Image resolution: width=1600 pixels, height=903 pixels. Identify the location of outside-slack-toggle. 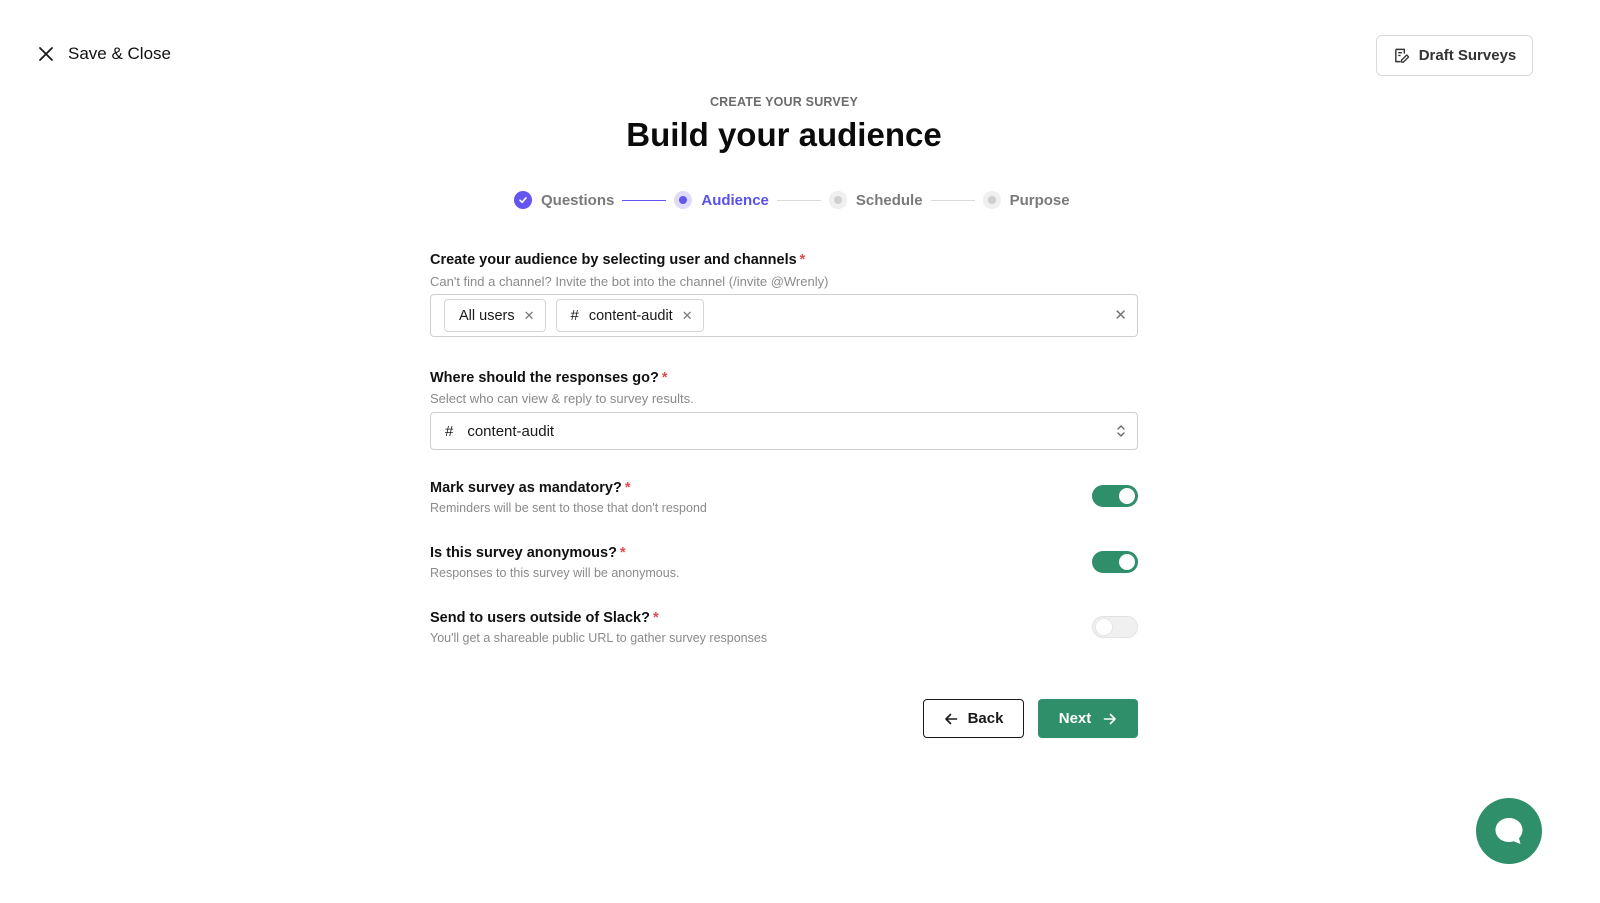
(1115, 627).